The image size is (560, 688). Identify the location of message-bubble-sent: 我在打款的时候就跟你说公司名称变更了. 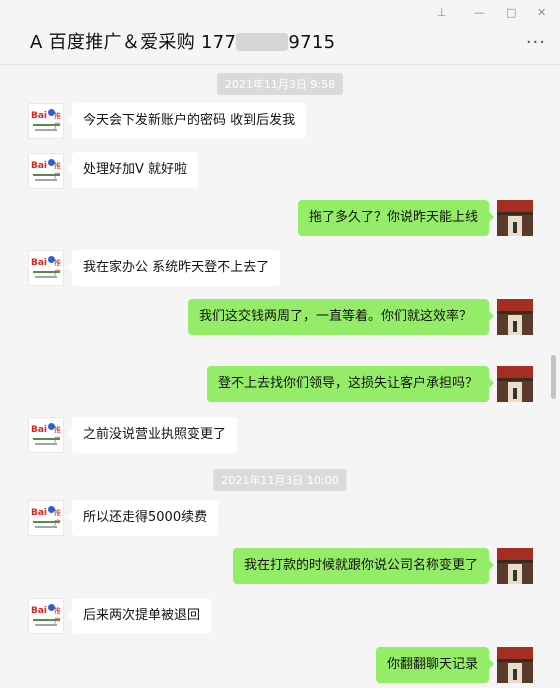
(363, 566).